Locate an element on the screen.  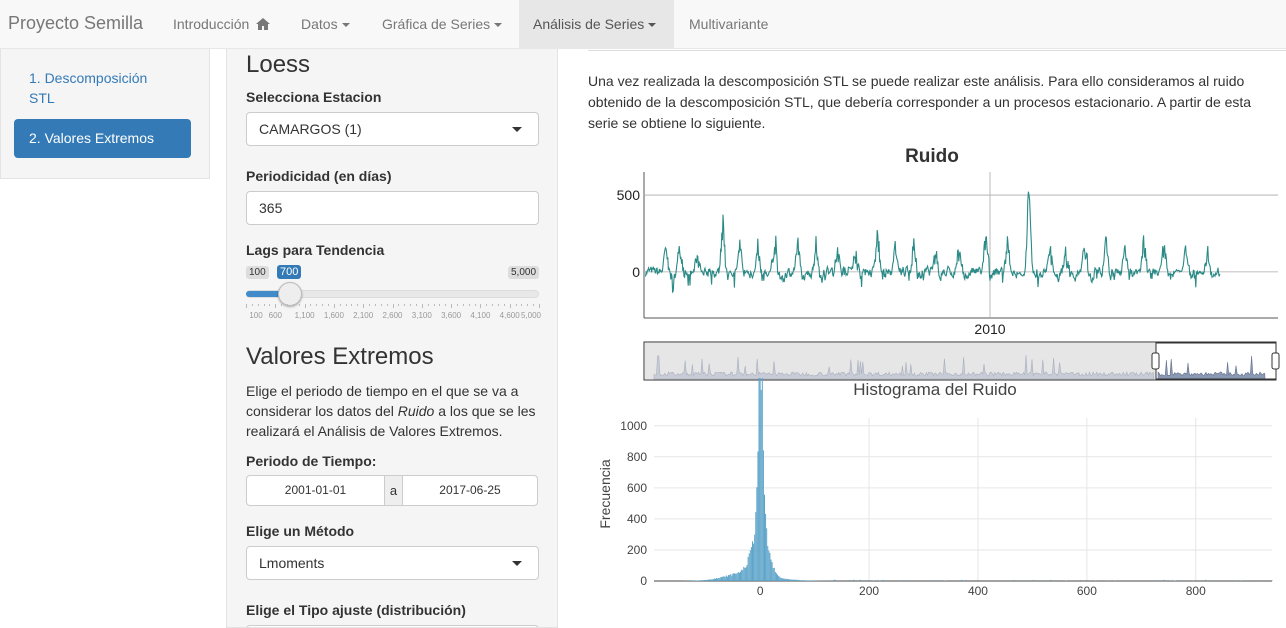
range-handle-right is located at coordinates (1275, 361).